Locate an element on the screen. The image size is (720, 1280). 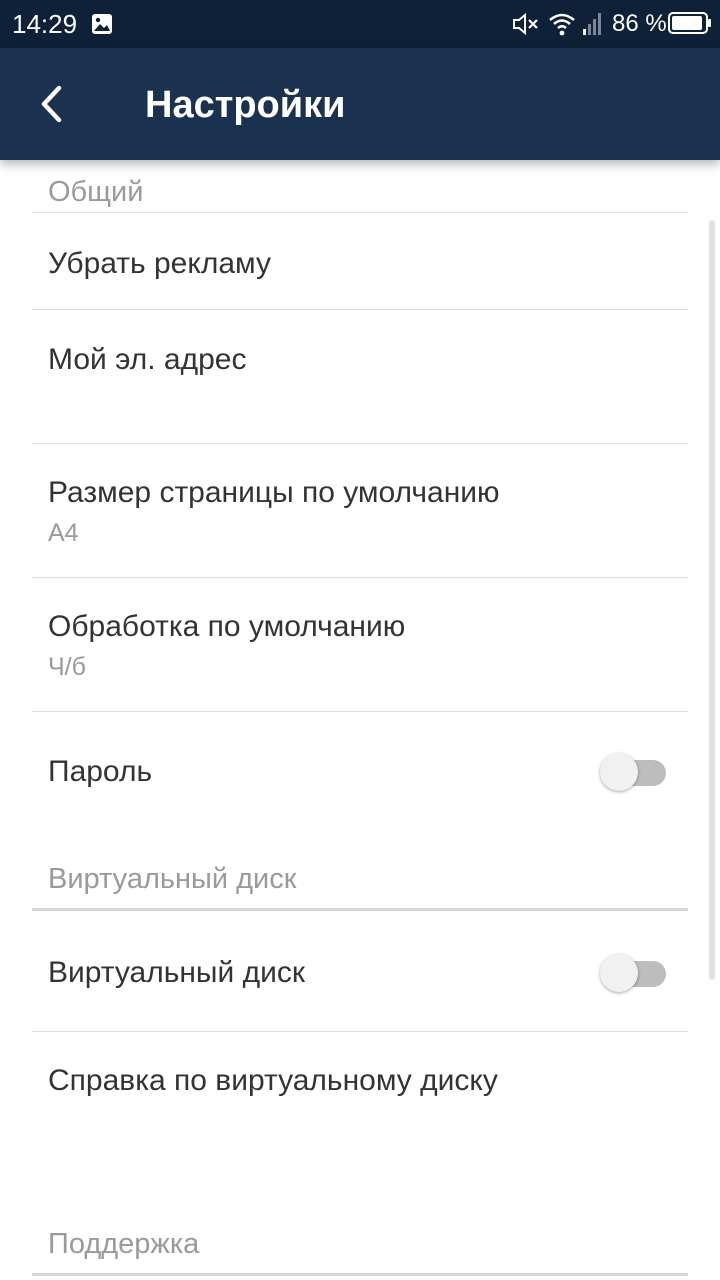
pref-virtual-disk-help: Справка по виртуальному диску is located at coordinates (360, 1102).